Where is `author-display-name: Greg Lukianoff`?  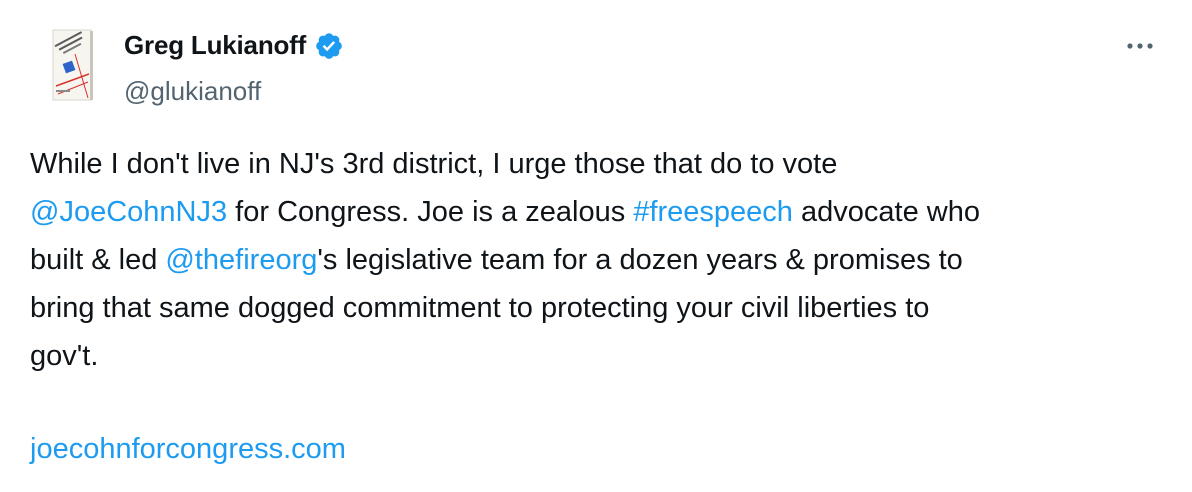 author-display-name: Greg Lukianoff is located at coordinates (215, 45).